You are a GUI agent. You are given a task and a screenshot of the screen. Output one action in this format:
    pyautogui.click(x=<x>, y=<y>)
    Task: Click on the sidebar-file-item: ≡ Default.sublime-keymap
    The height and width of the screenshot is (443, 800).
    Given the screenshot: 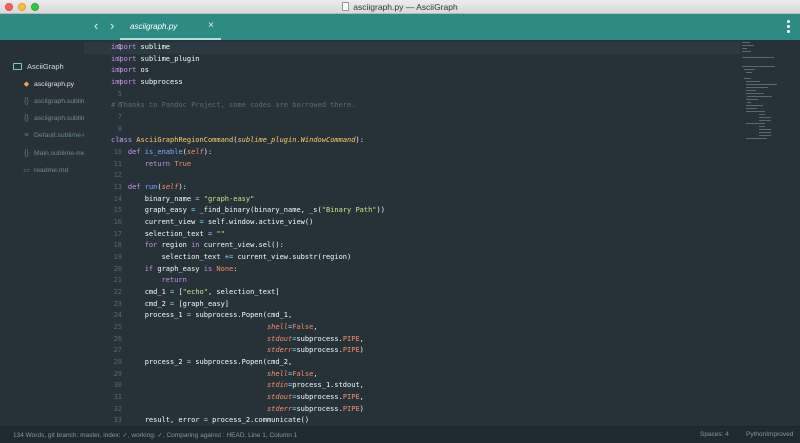 What is the action you would take?
    pyautogui.click(x=53, y=136)
    